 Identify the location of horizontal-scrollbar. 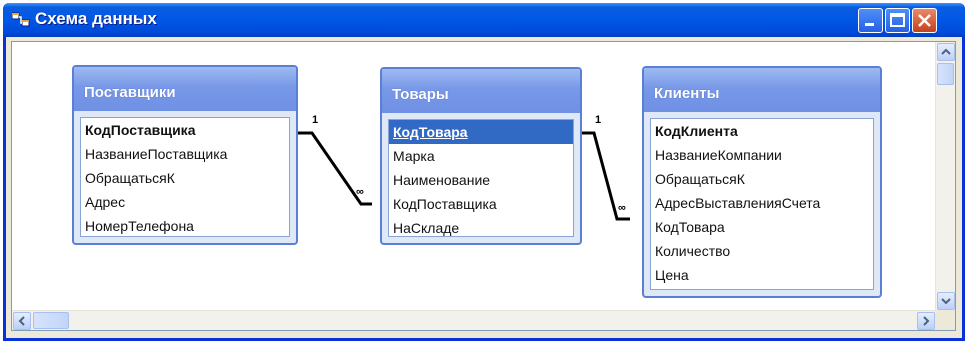
(474, 320).